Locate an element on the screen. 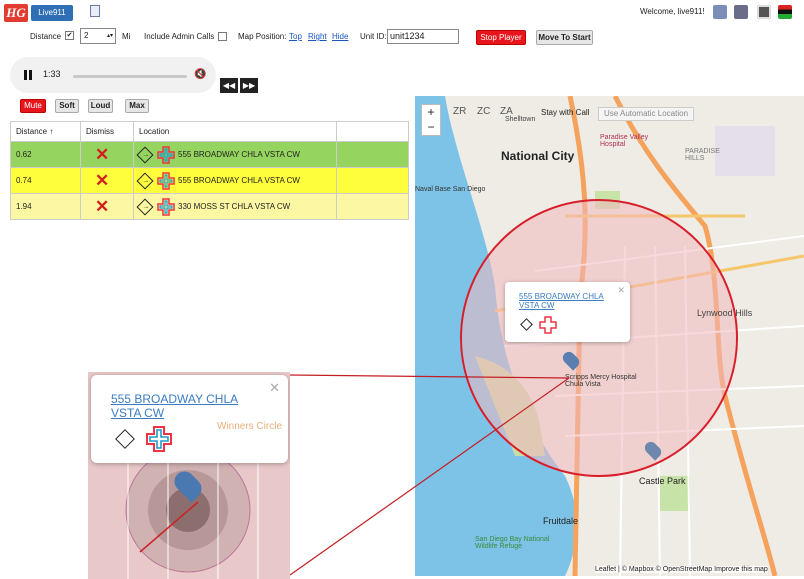 This screenshot has width=804, height=579. position-top-link: Top is located at coordinates (295, 36).